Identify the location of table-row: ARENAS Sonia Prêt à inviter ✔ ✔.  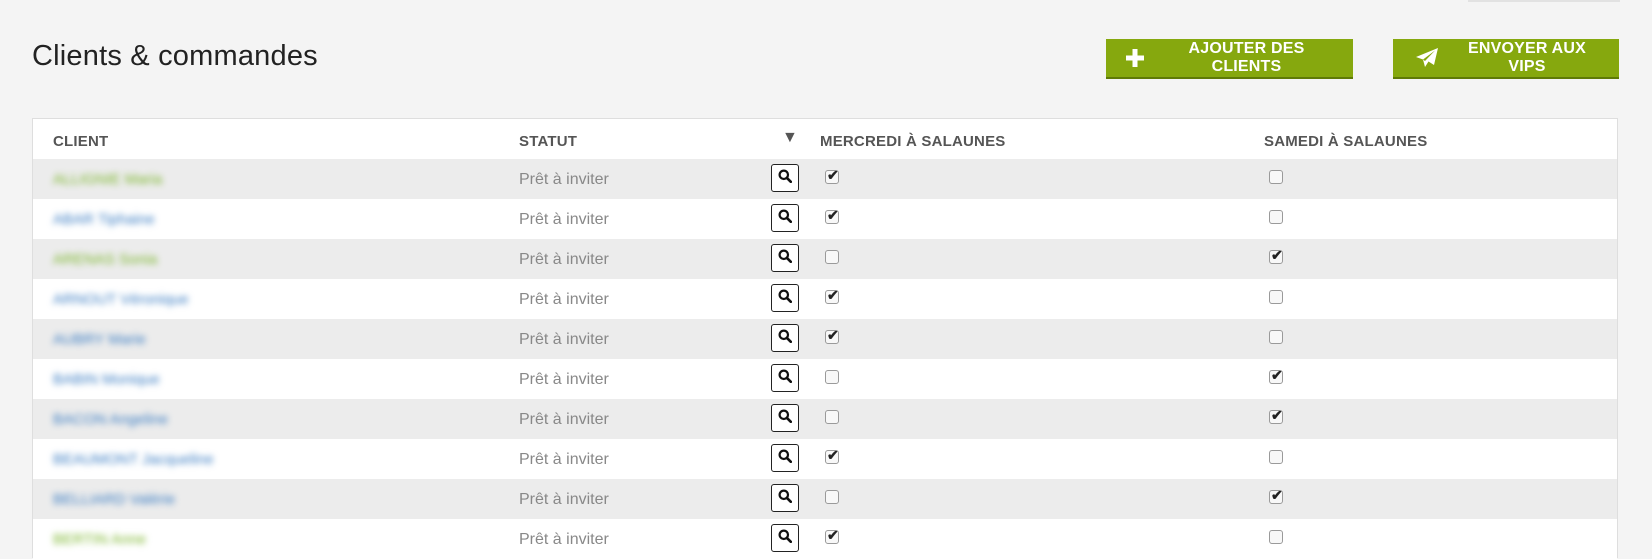
(825, 259).